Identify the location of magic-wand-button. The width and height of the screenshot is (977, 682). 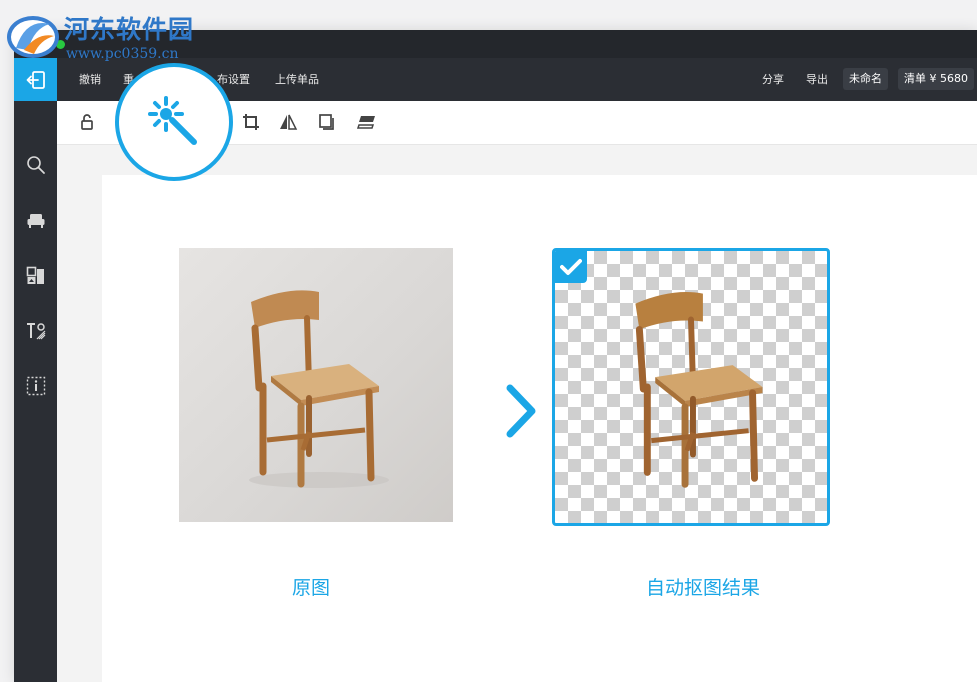
(174, 122).